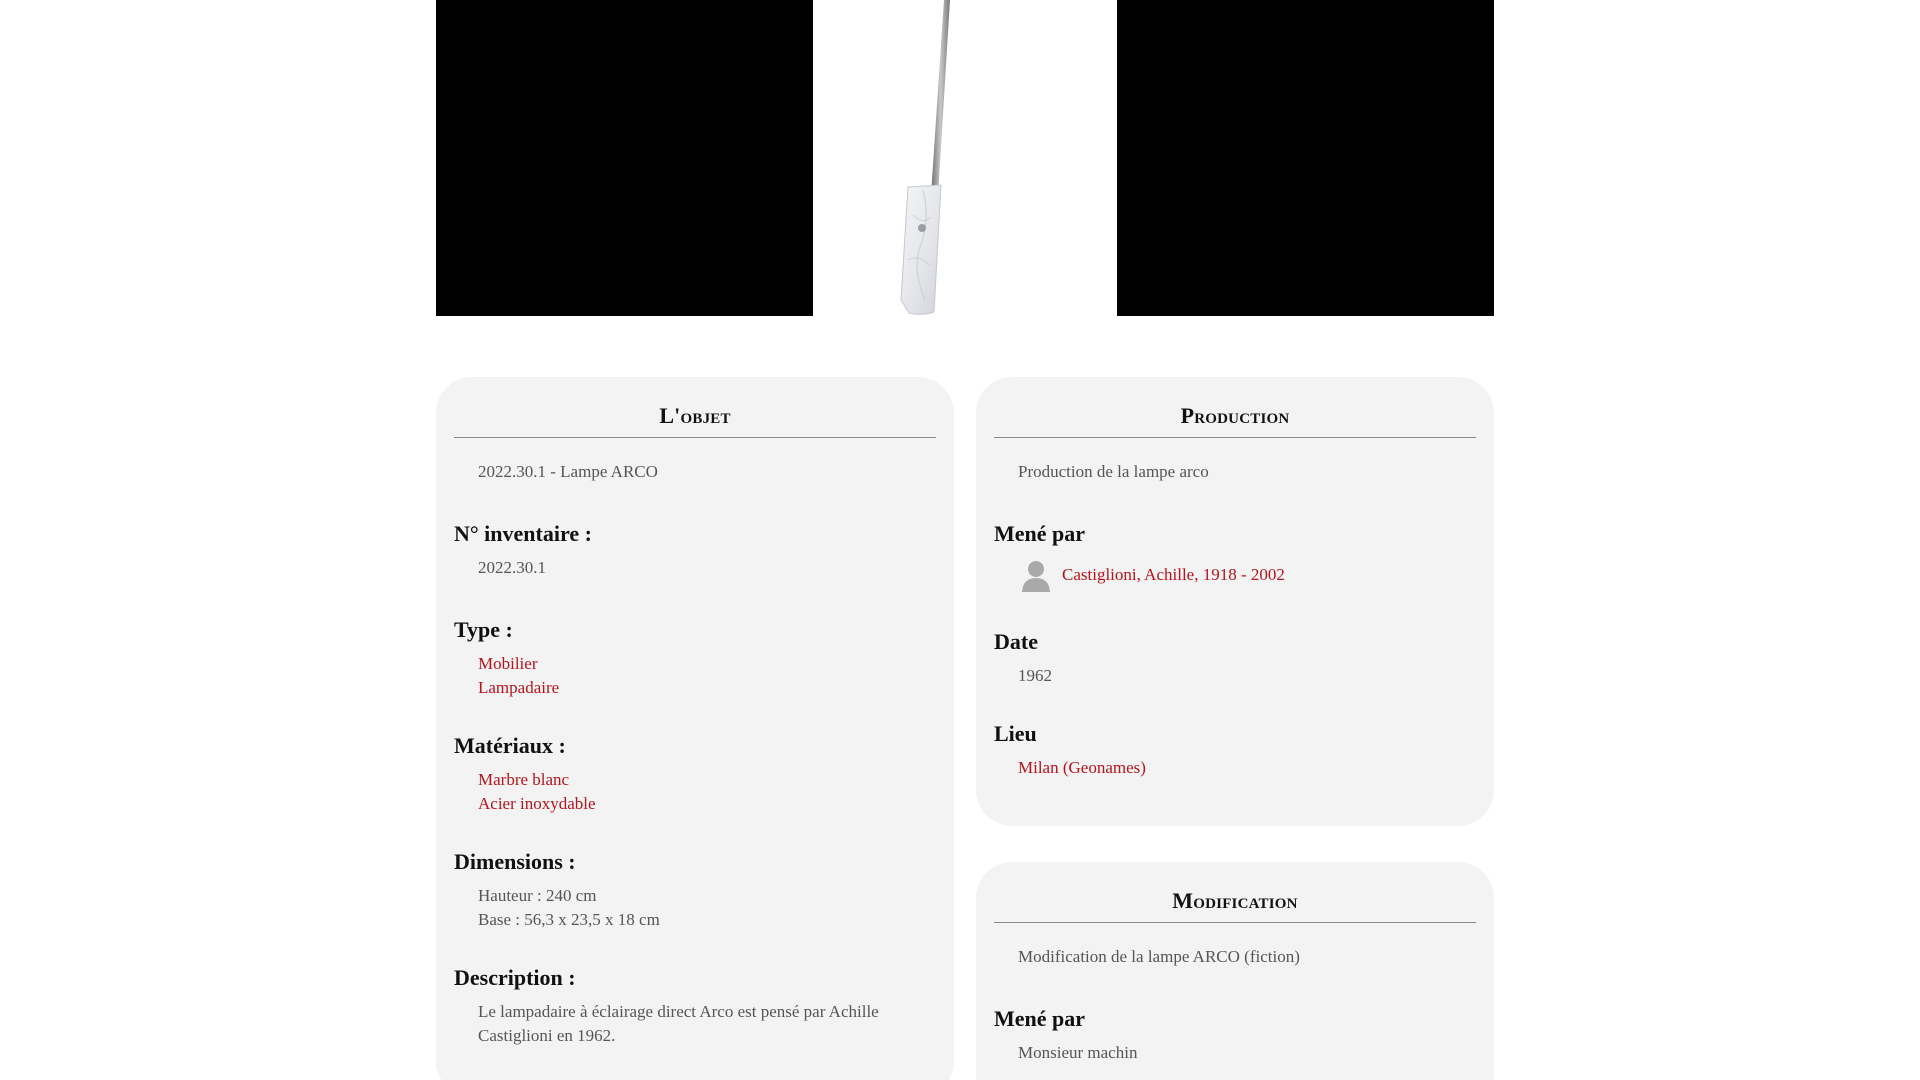 This screenshot has height=1080, width=1920. I want to click on type-link-lampadaire: Lampadaire, so click(707, 688).